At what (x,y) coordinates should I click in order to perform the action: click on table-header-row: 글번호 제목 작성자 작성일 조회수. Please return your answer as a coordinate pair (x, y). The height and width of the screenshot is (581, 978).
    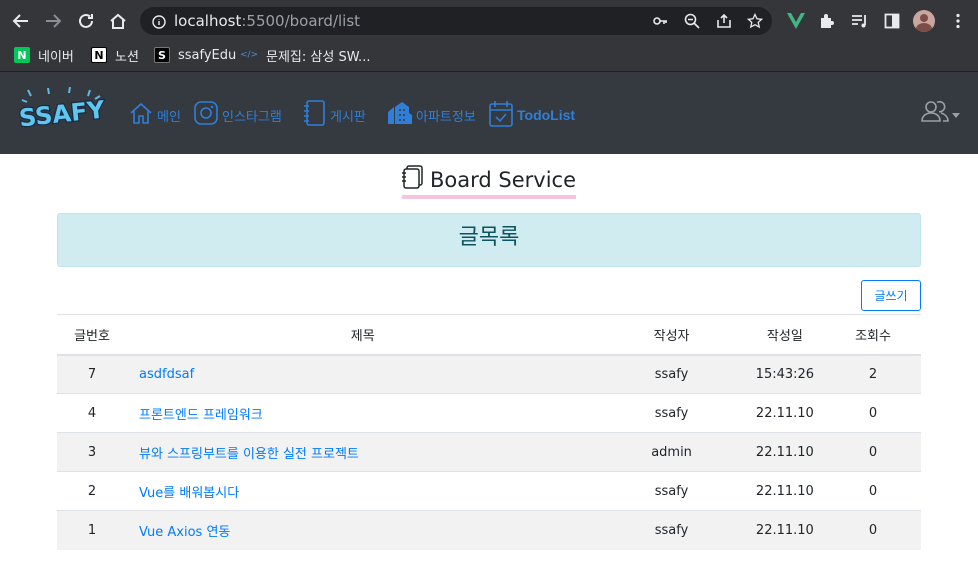
    Looking at the image, I should click on (489, 335).